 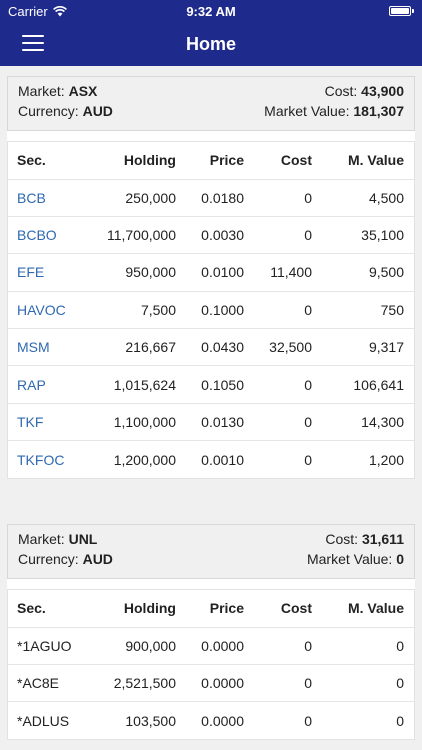 I want to click on table-row: EFE 950,000 0.0100 11,400 9,500, so click(x=211, y=272).